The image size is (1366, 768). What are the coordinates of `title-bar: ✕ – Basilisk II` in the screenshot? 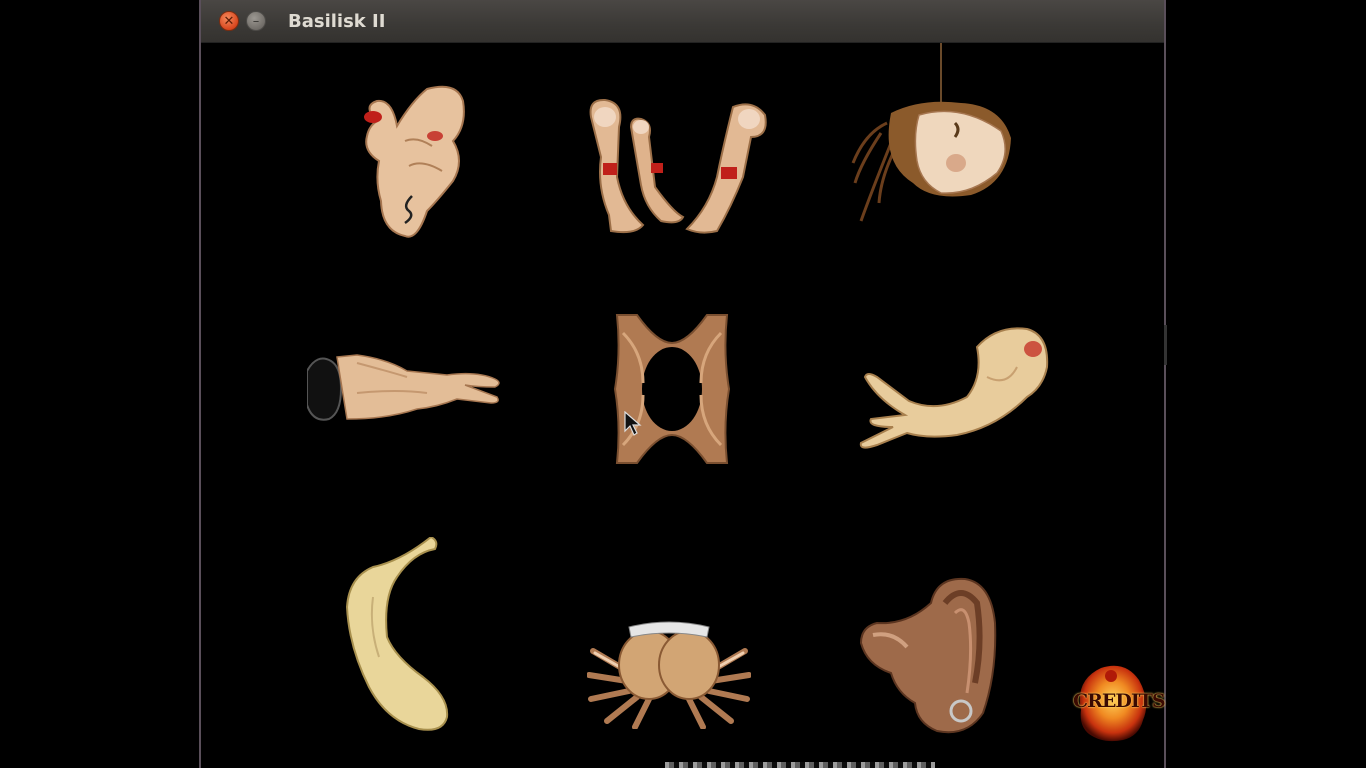 It's located at (682, 21).